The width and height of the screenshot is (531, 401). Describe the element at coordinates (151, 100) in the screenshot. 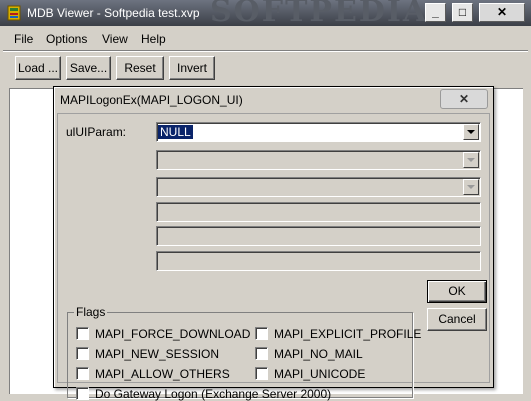

I see `dialog-title: MAPILogonEx(MAPI_LOGON_UI)` at that location.